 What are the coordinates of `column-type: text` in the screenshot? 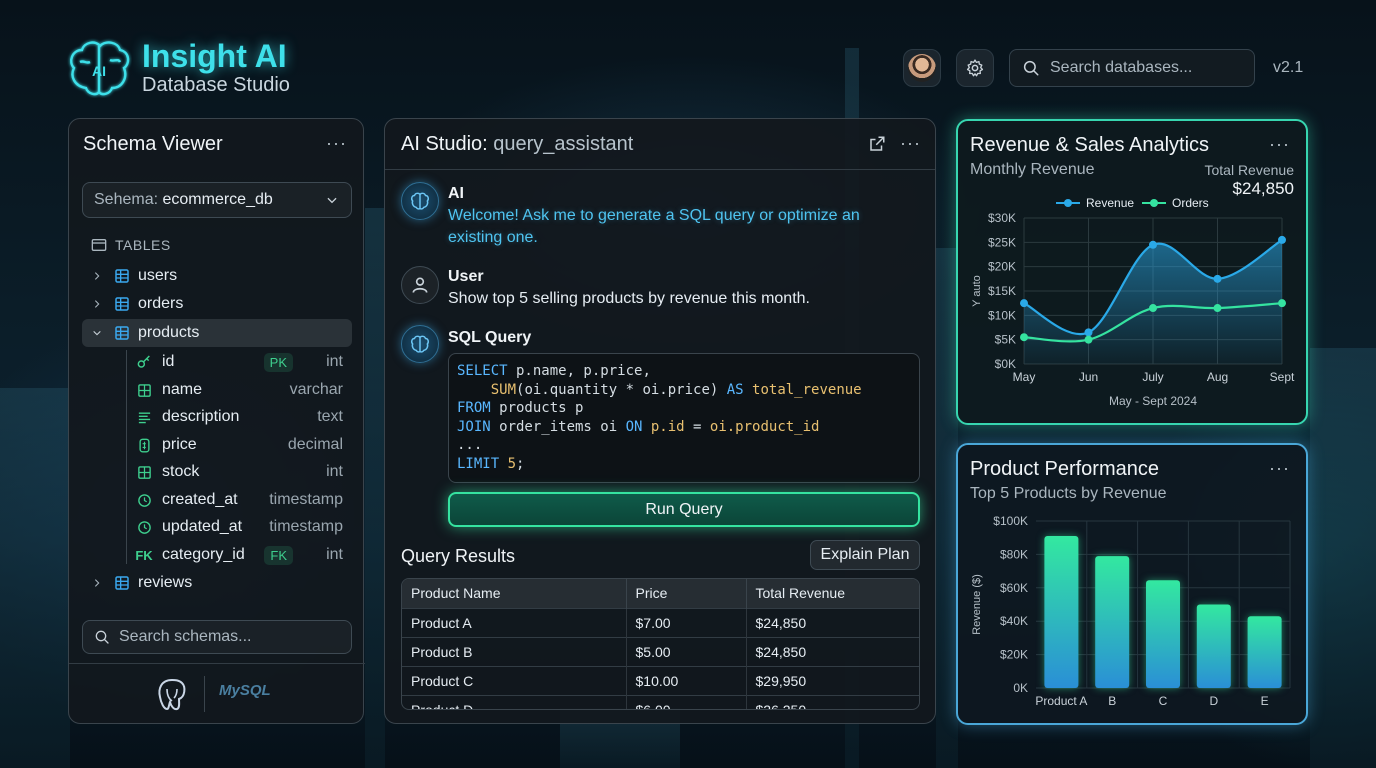 It's located at (330, 416).